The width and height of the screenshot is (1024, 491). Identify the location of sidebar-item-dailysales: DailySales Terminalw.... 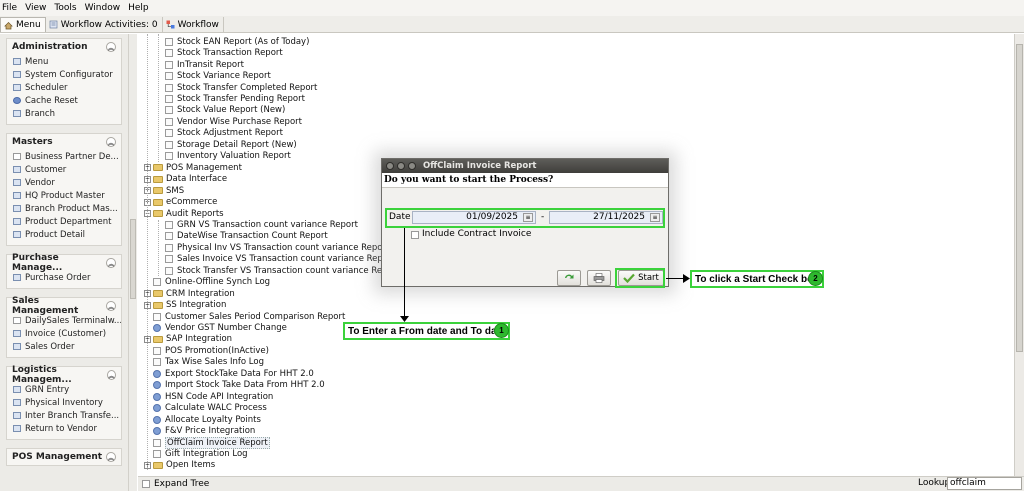
(64, 320).